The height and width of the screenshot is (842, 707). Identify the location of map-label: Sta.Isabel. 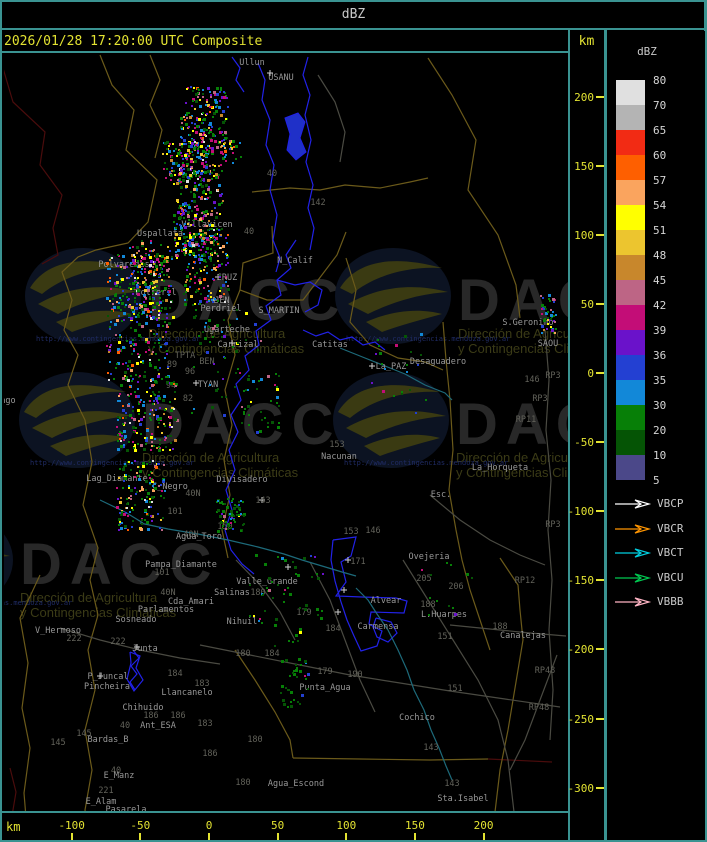
(462, 799).